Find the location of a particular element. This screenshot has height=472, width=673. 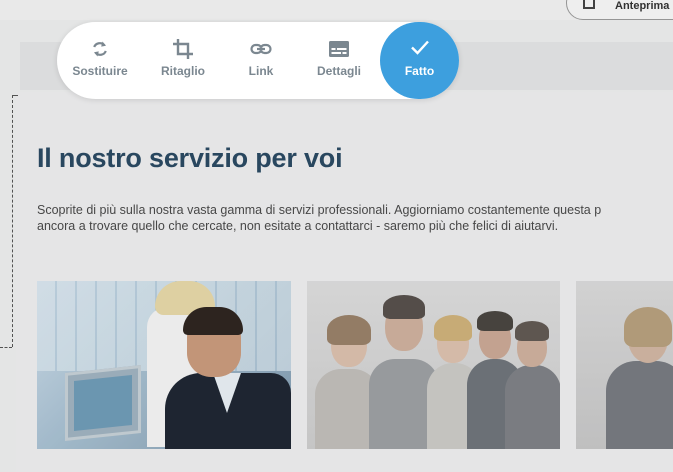

image-toolbar: Sostituire Ritaglio Link Dettagli Fatto is located at coordinates (258, 60).